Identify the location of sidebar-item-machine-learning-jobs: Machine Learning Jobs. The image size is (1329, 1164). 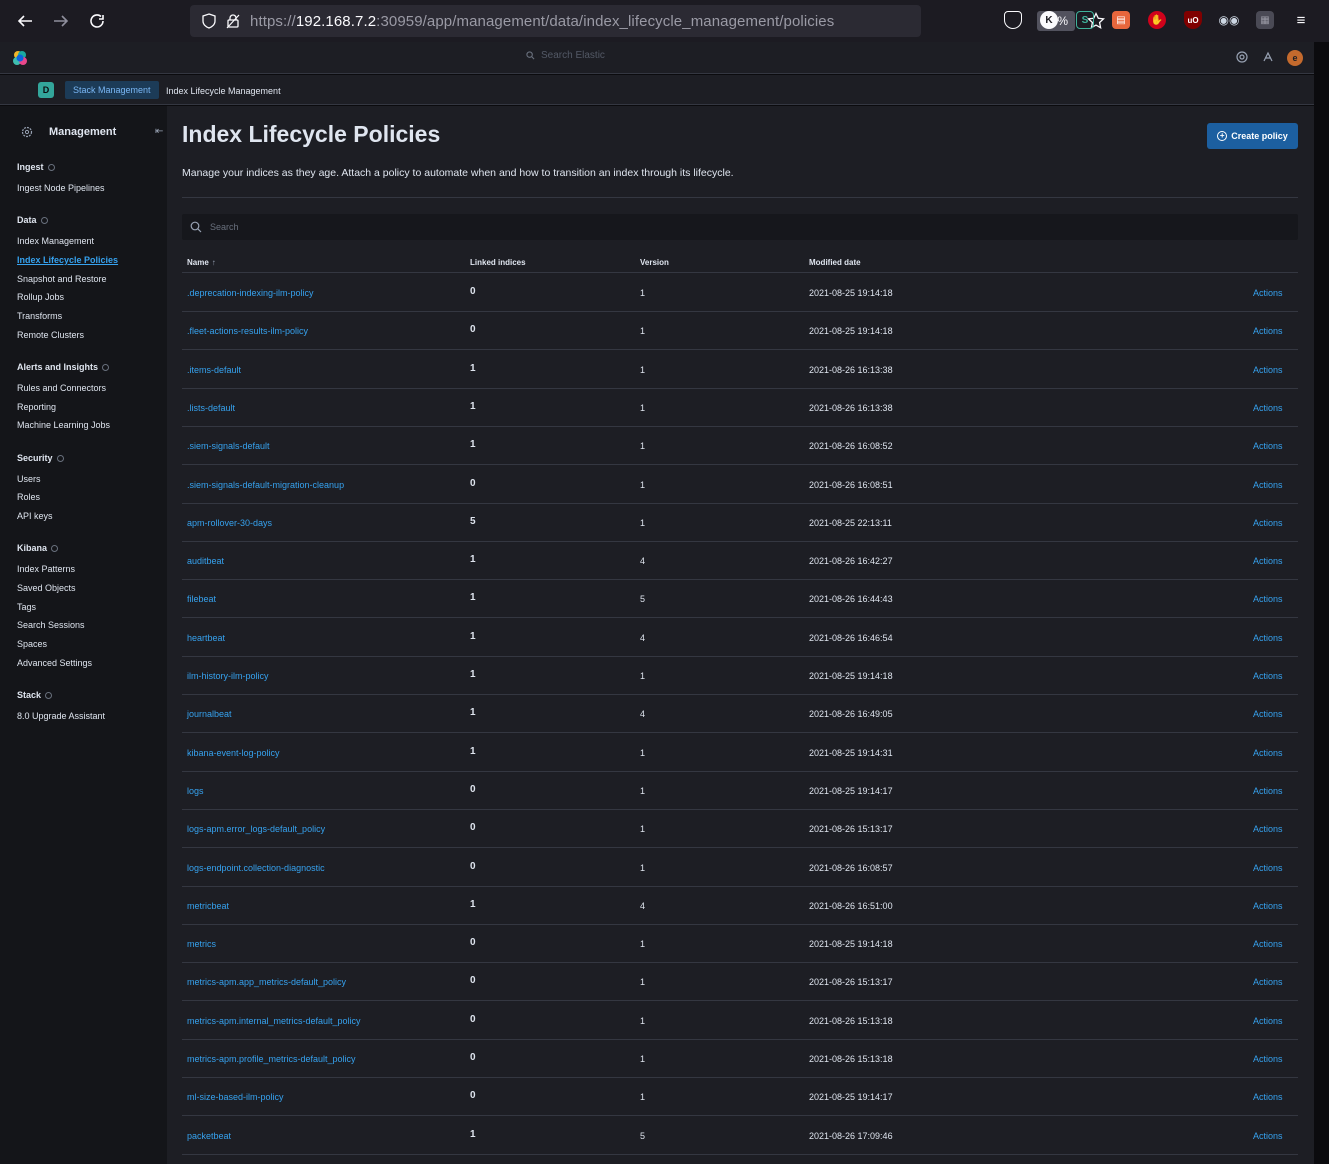
(63, 425).